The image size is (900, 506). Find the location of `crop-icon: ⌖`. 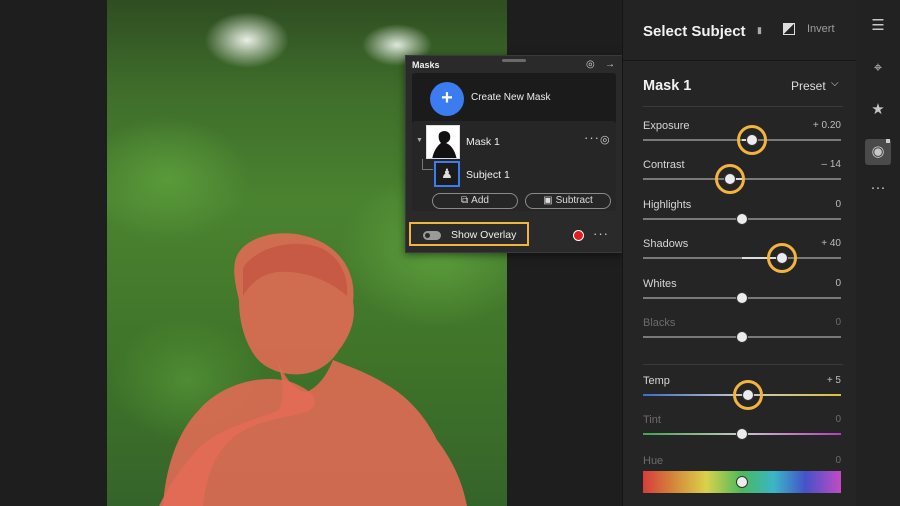

crop-icon: ⌖ is located at coordinates (878, 68).